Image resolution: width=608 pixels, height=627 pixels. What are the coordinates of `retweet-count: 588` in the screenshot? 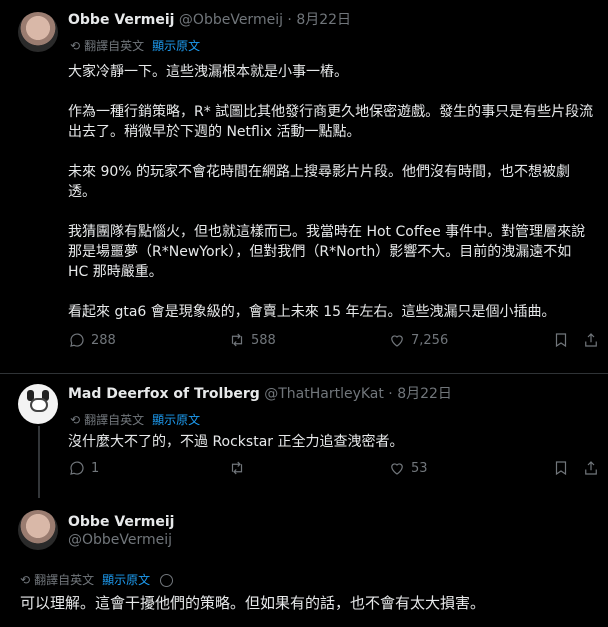 It's located at (263, 340).